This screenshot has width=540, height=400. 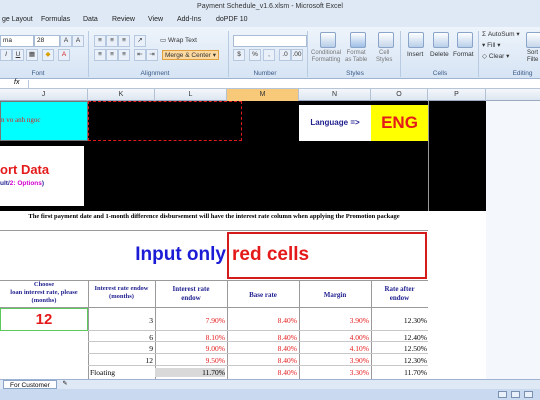 What do you see at coordinates (269, 55) in the screenshot?
I see `comma-button: ,` at bounding box center [269, 55].